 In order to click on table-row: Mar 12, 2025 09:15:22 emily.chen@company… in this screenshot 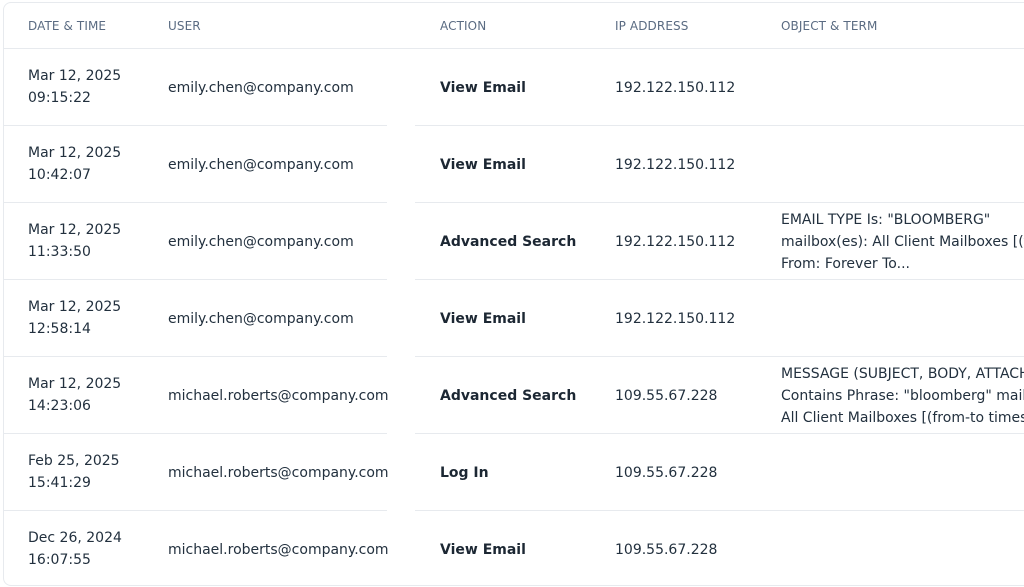, I will do `click(514, 87)`.